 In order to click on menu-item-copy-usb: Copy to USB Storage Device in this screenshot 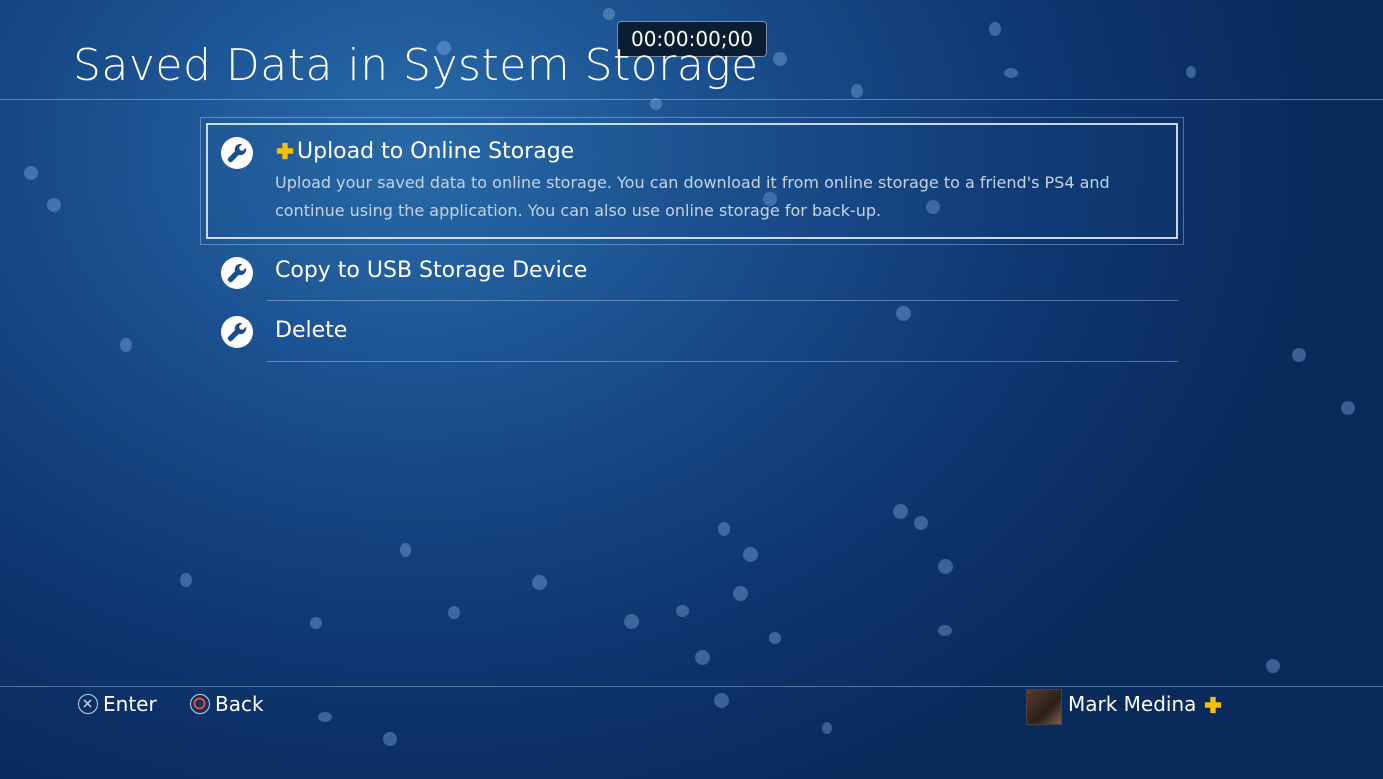, I will do `click(692, 273)`.